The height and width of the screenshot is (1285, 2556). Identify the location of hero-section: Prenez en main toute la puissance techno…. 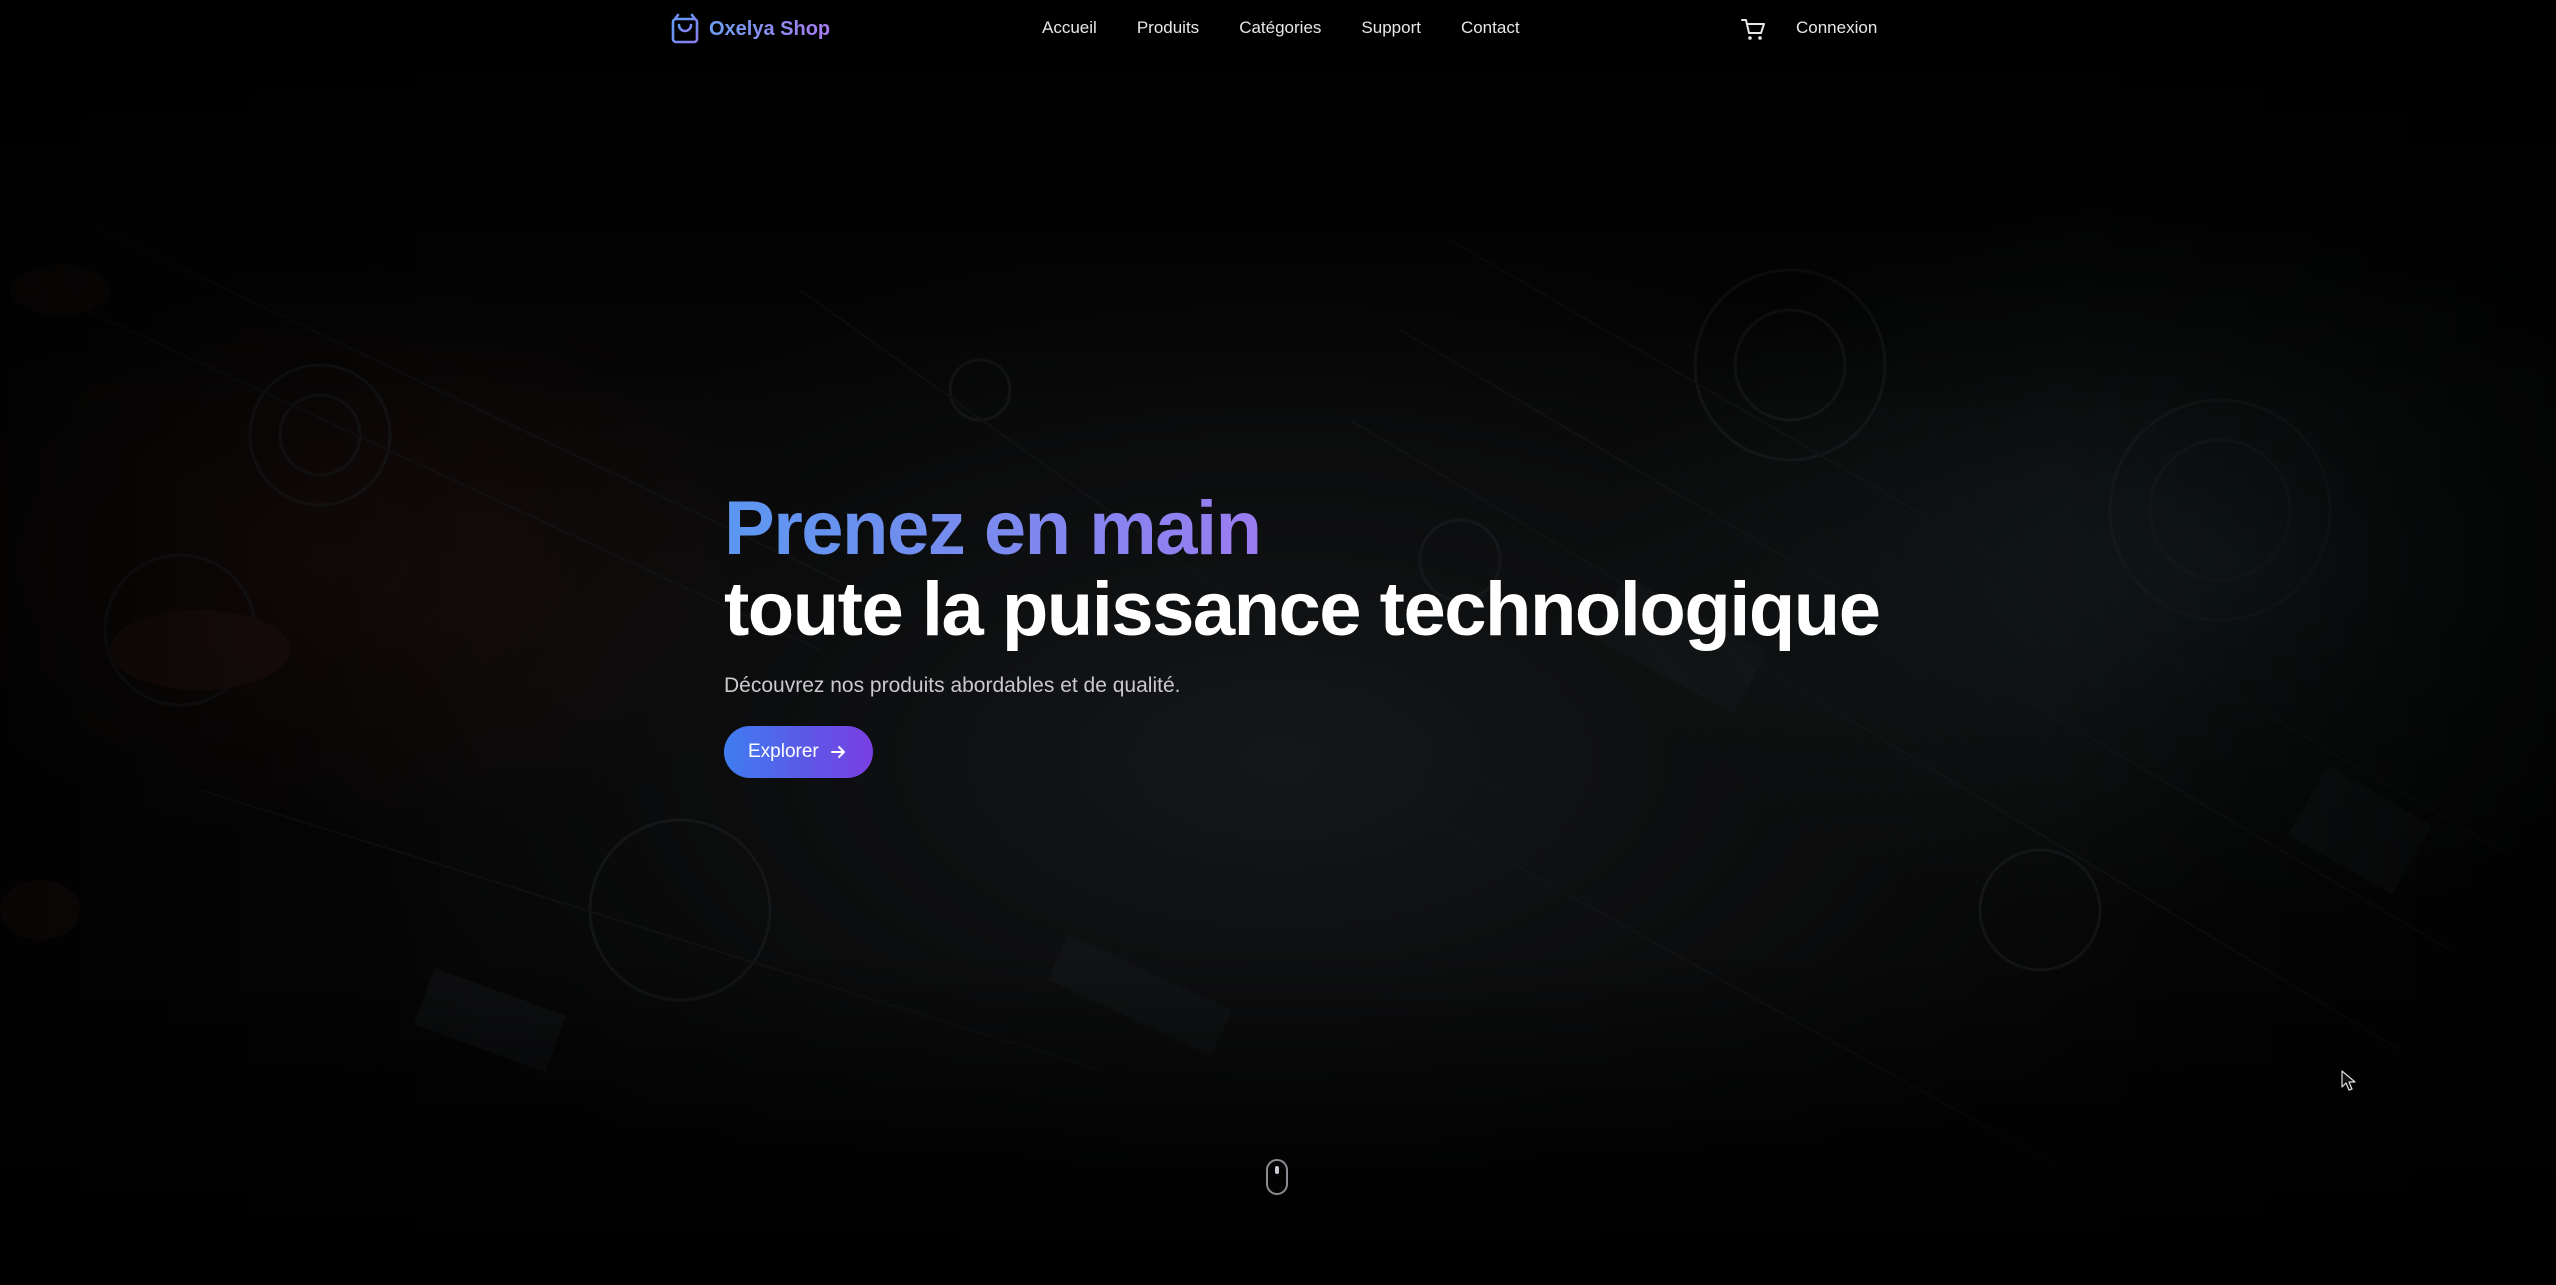
(1324, 633).